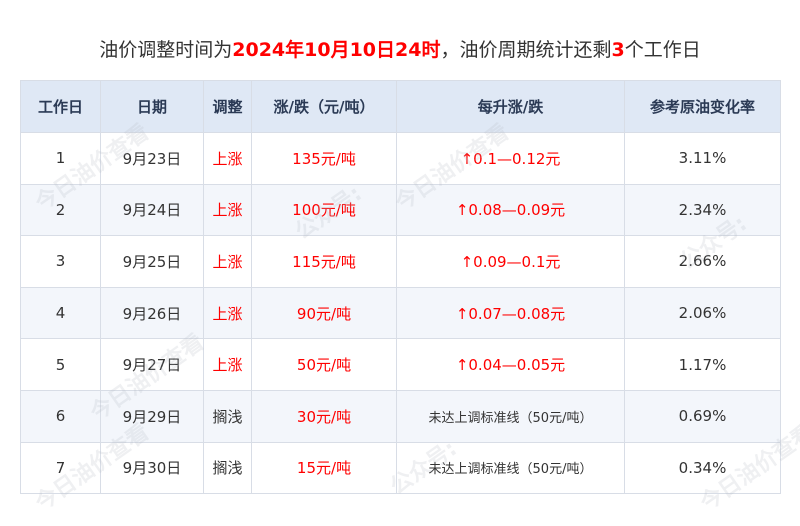 Image resolution: width=800 pixels, height=526 pixels. Describe the element at coordinates (152, 364) in the screenshot. I see `cell-date: 9月27日` at that location.